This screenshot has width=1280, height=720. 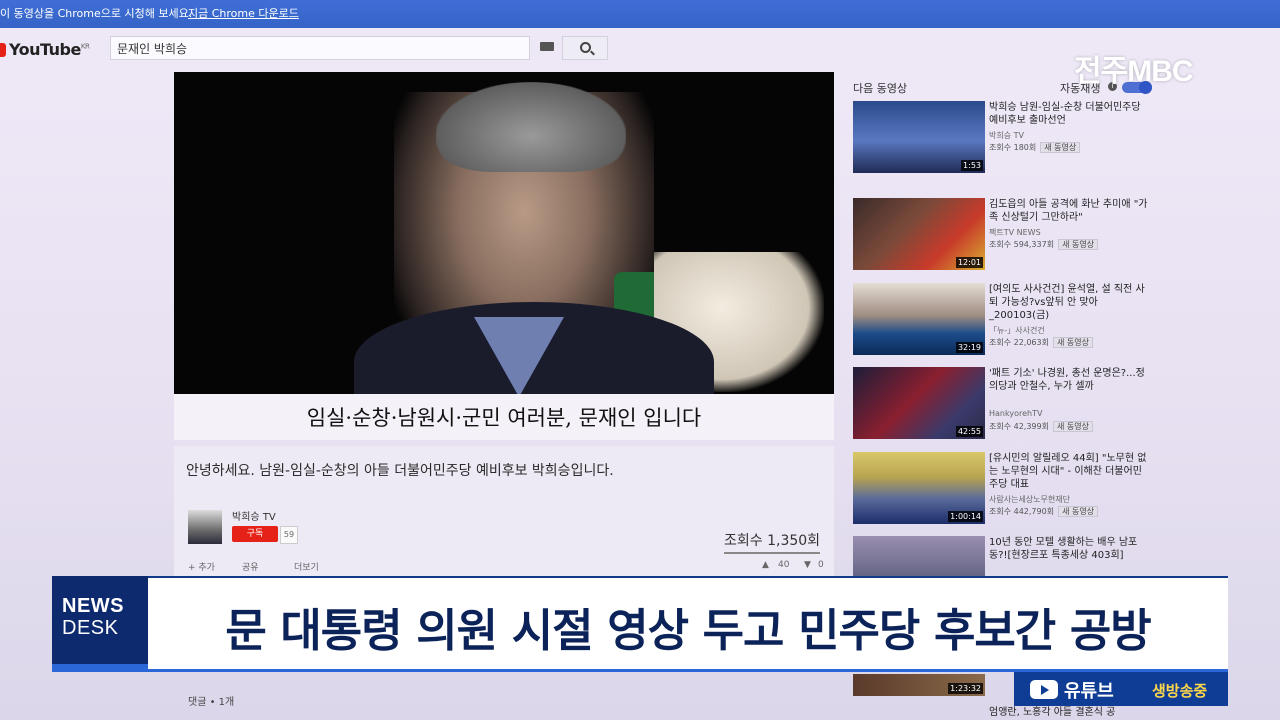 What do you see at coordinates (1022, 511) in the screenshot?
I see `sidebar-video-views: 조회수 442,790회` at bounding box center [1022, 511].